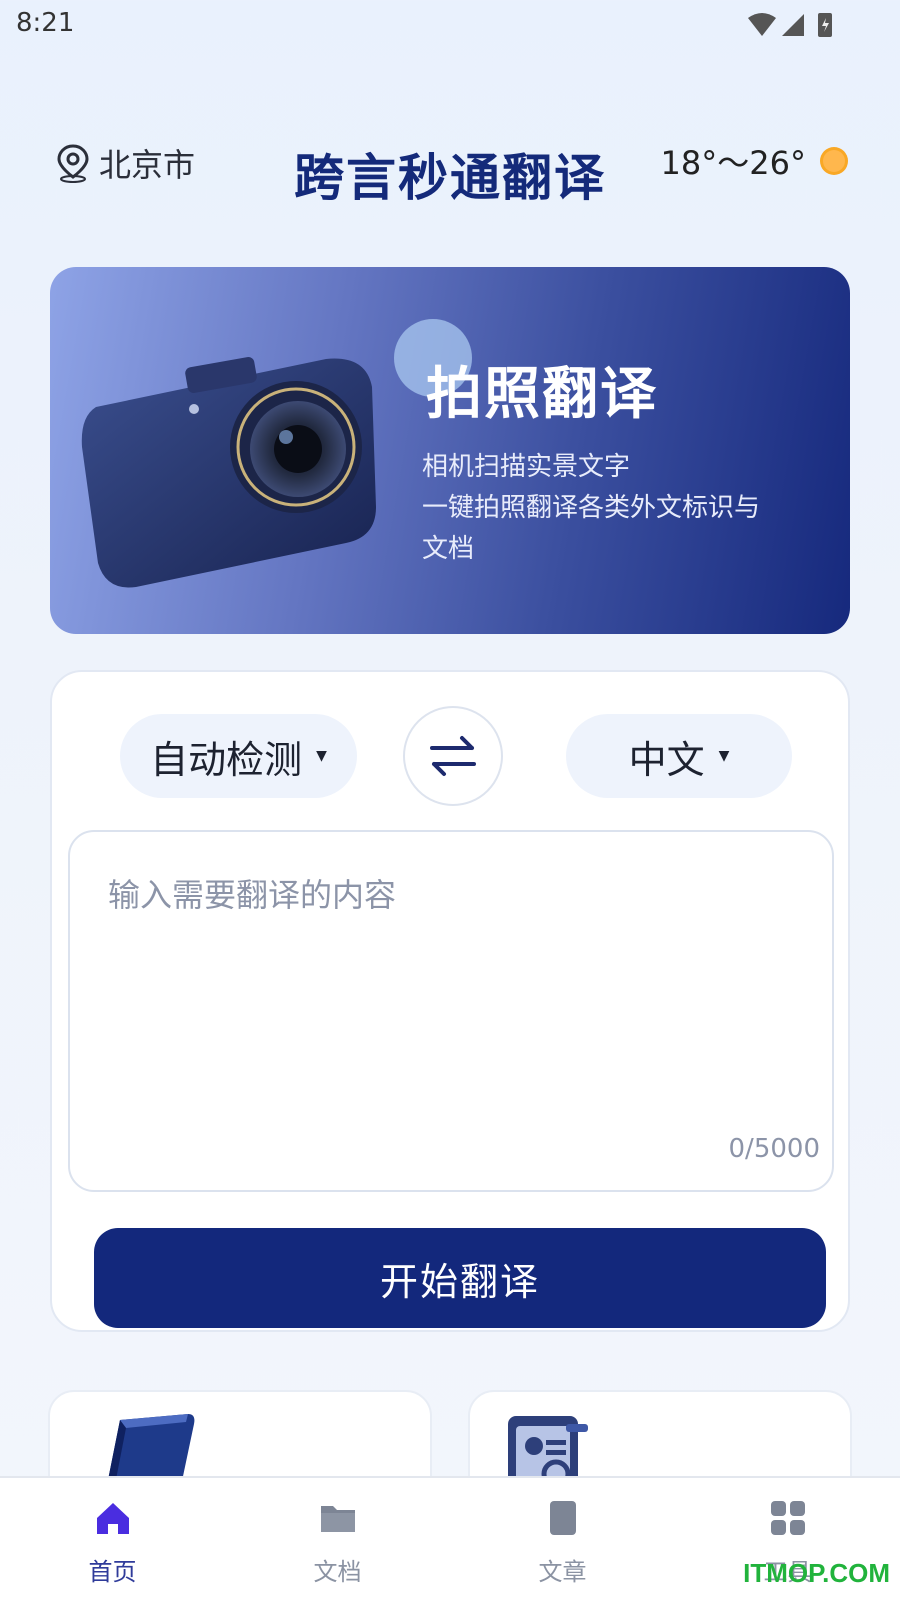 This screenshot has height=1600, width=900. Describe the element at coordinates (229, 472) in the screenshot. I see `camera-icon` at that location.